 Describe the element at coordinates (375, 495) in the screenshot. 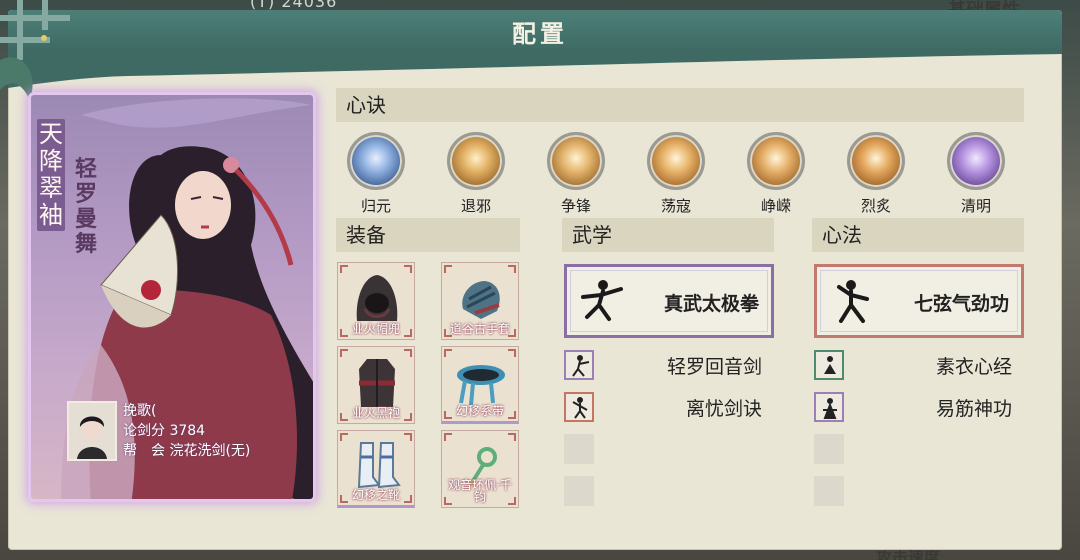

I see `equipment-label: 幻移之靴` at that location.